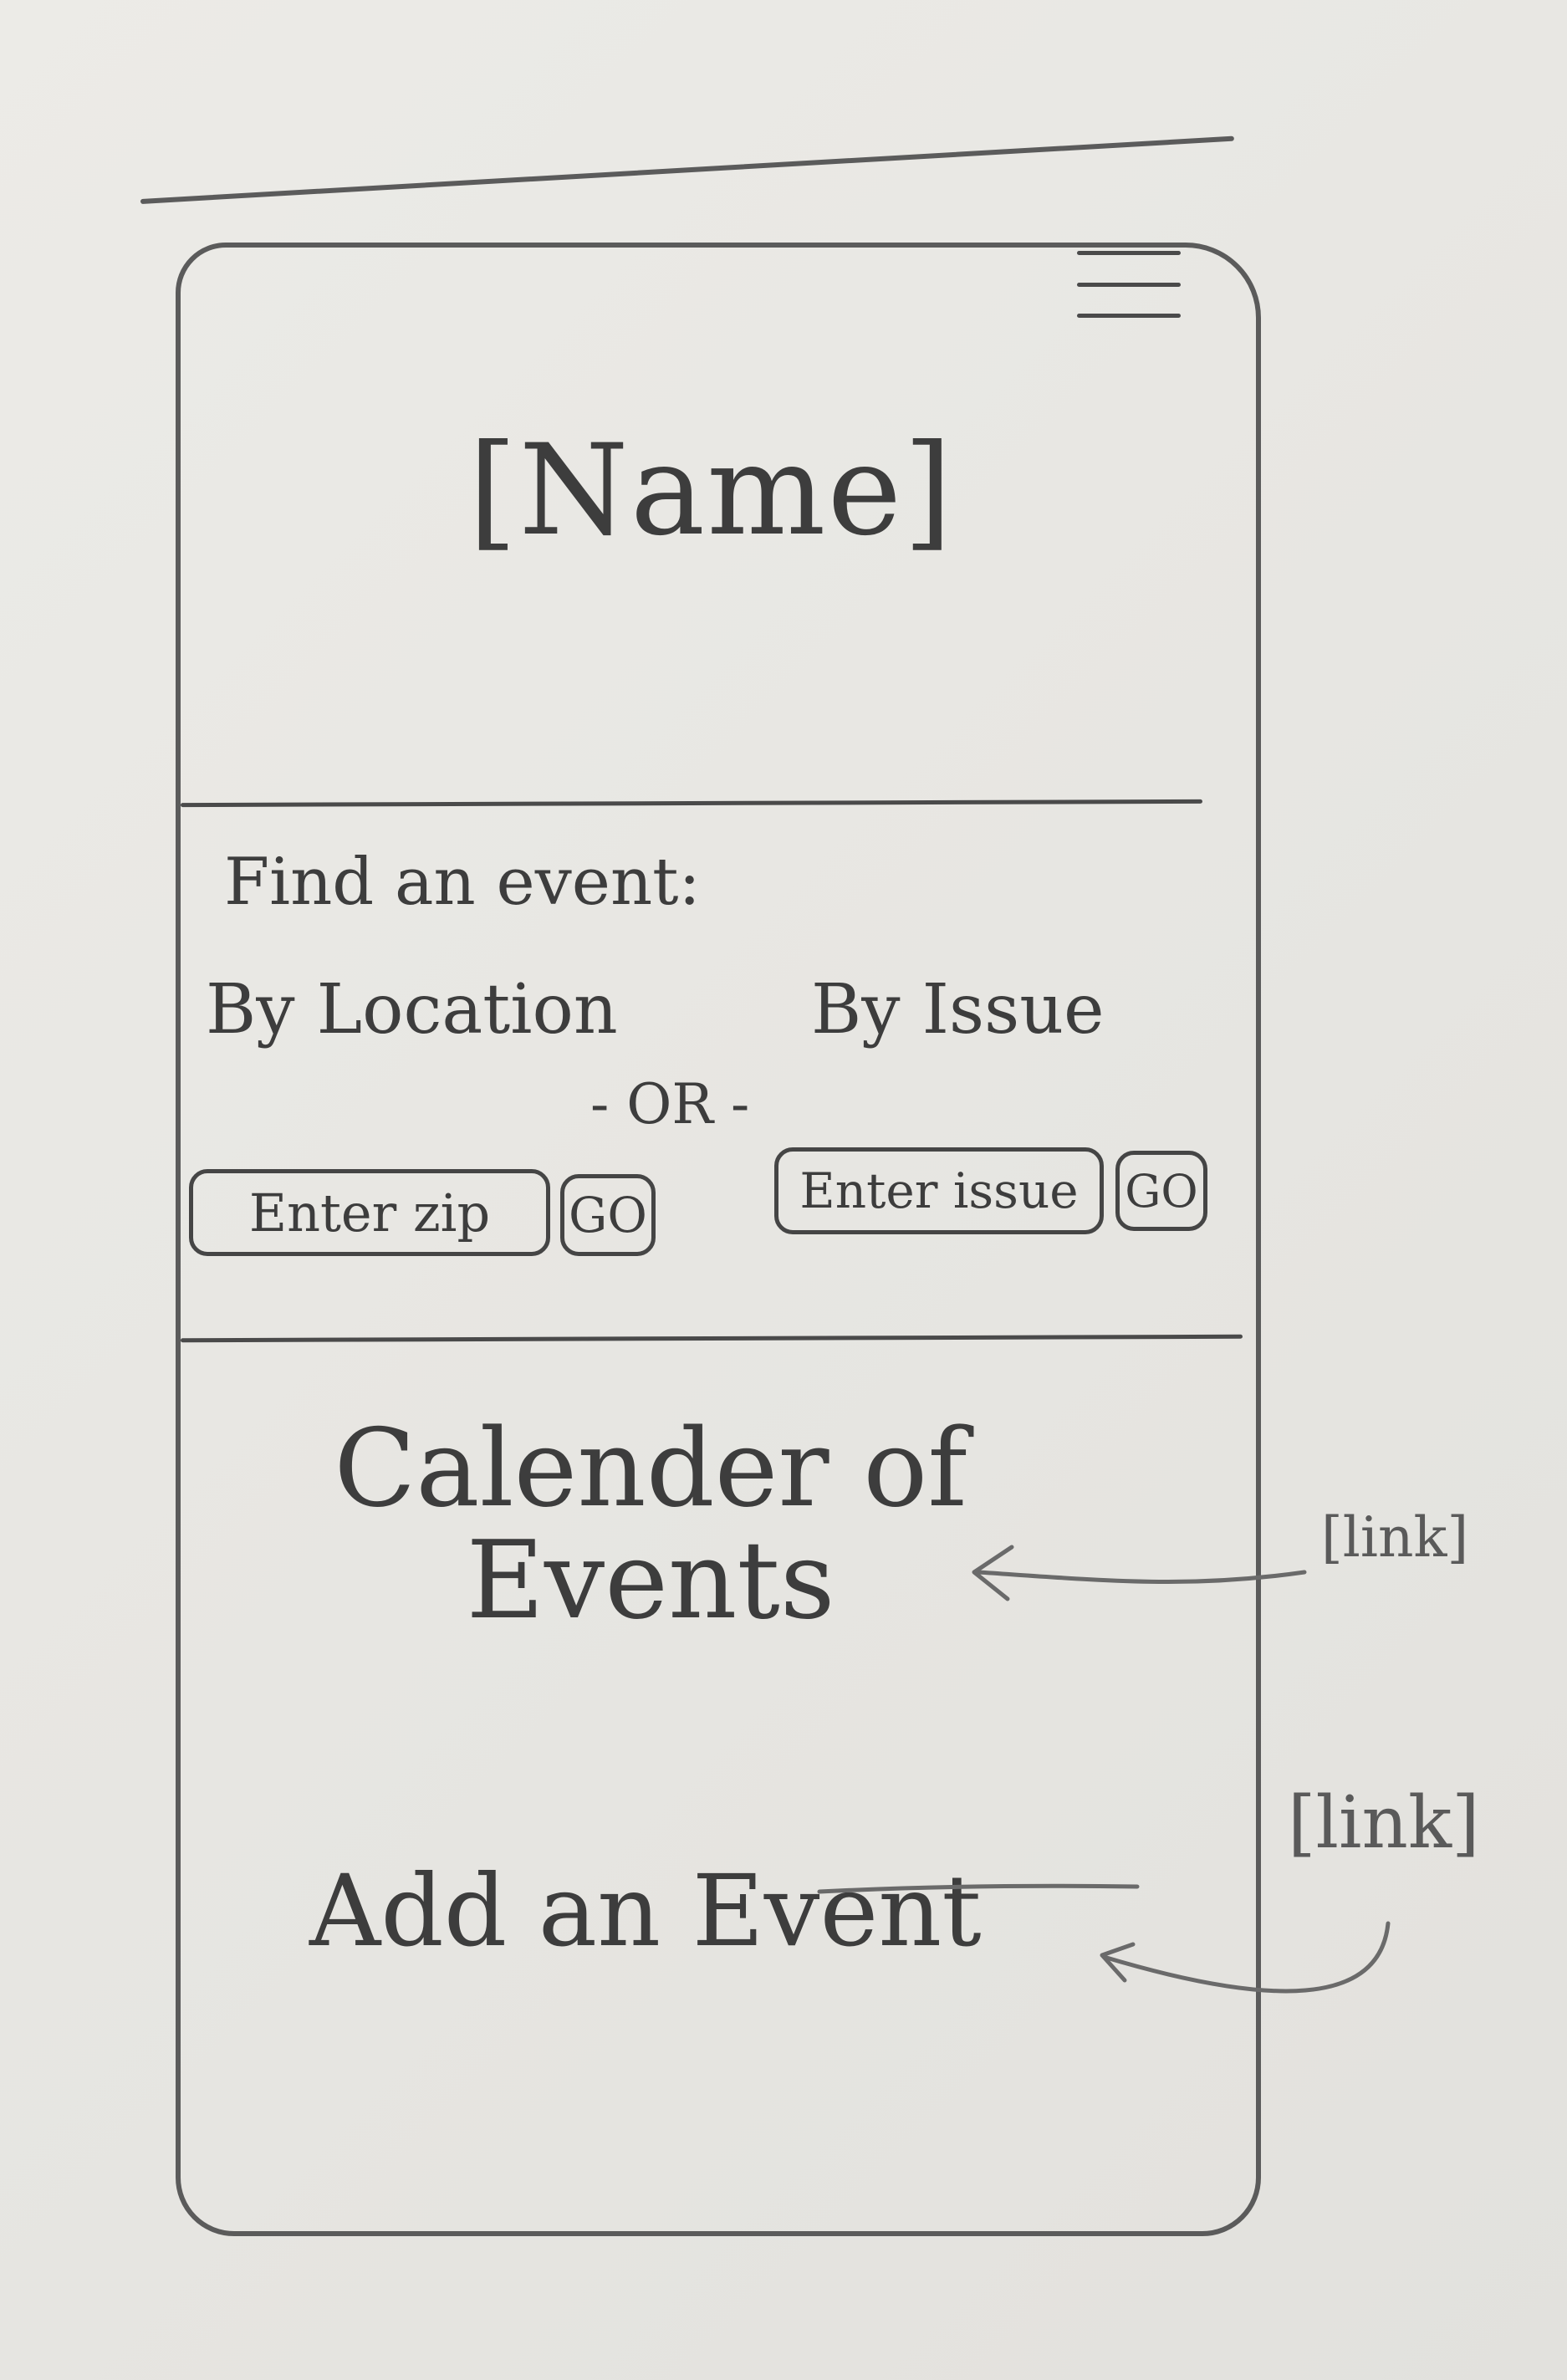 This screenshot has width=1567, height=2380. Describe the element at coordinates (711, 491) in the screenshot. I see `site-name-placeholder: [Name]` at that location.